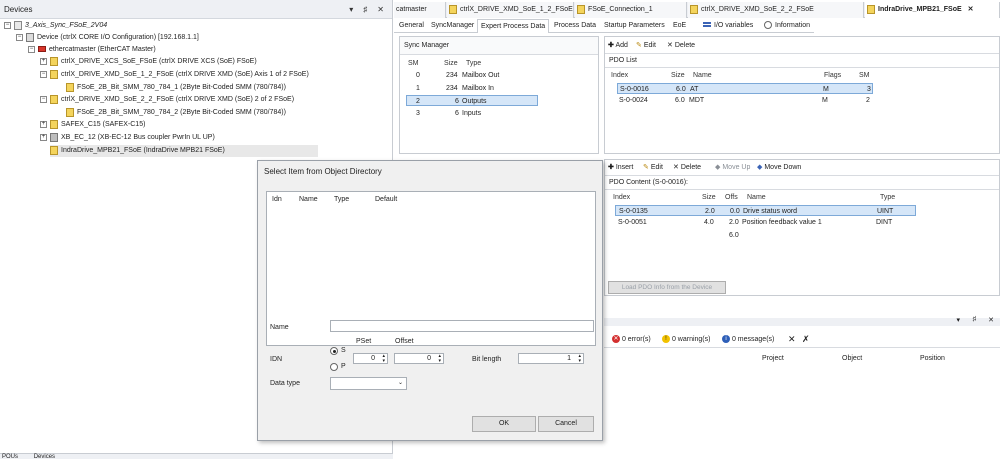 The height and width of the screenshot is (460, 1000). What do you see at coordinates (745, 100) in the screenshot?
I see `table-row: S-0-0024 6.0 MDT M 2` at bounding box center [745, 100].